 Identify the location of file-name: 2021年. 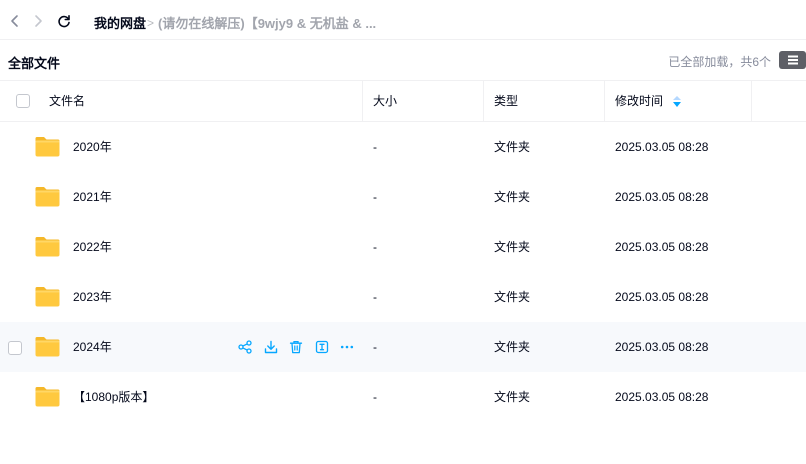
(92, 197).